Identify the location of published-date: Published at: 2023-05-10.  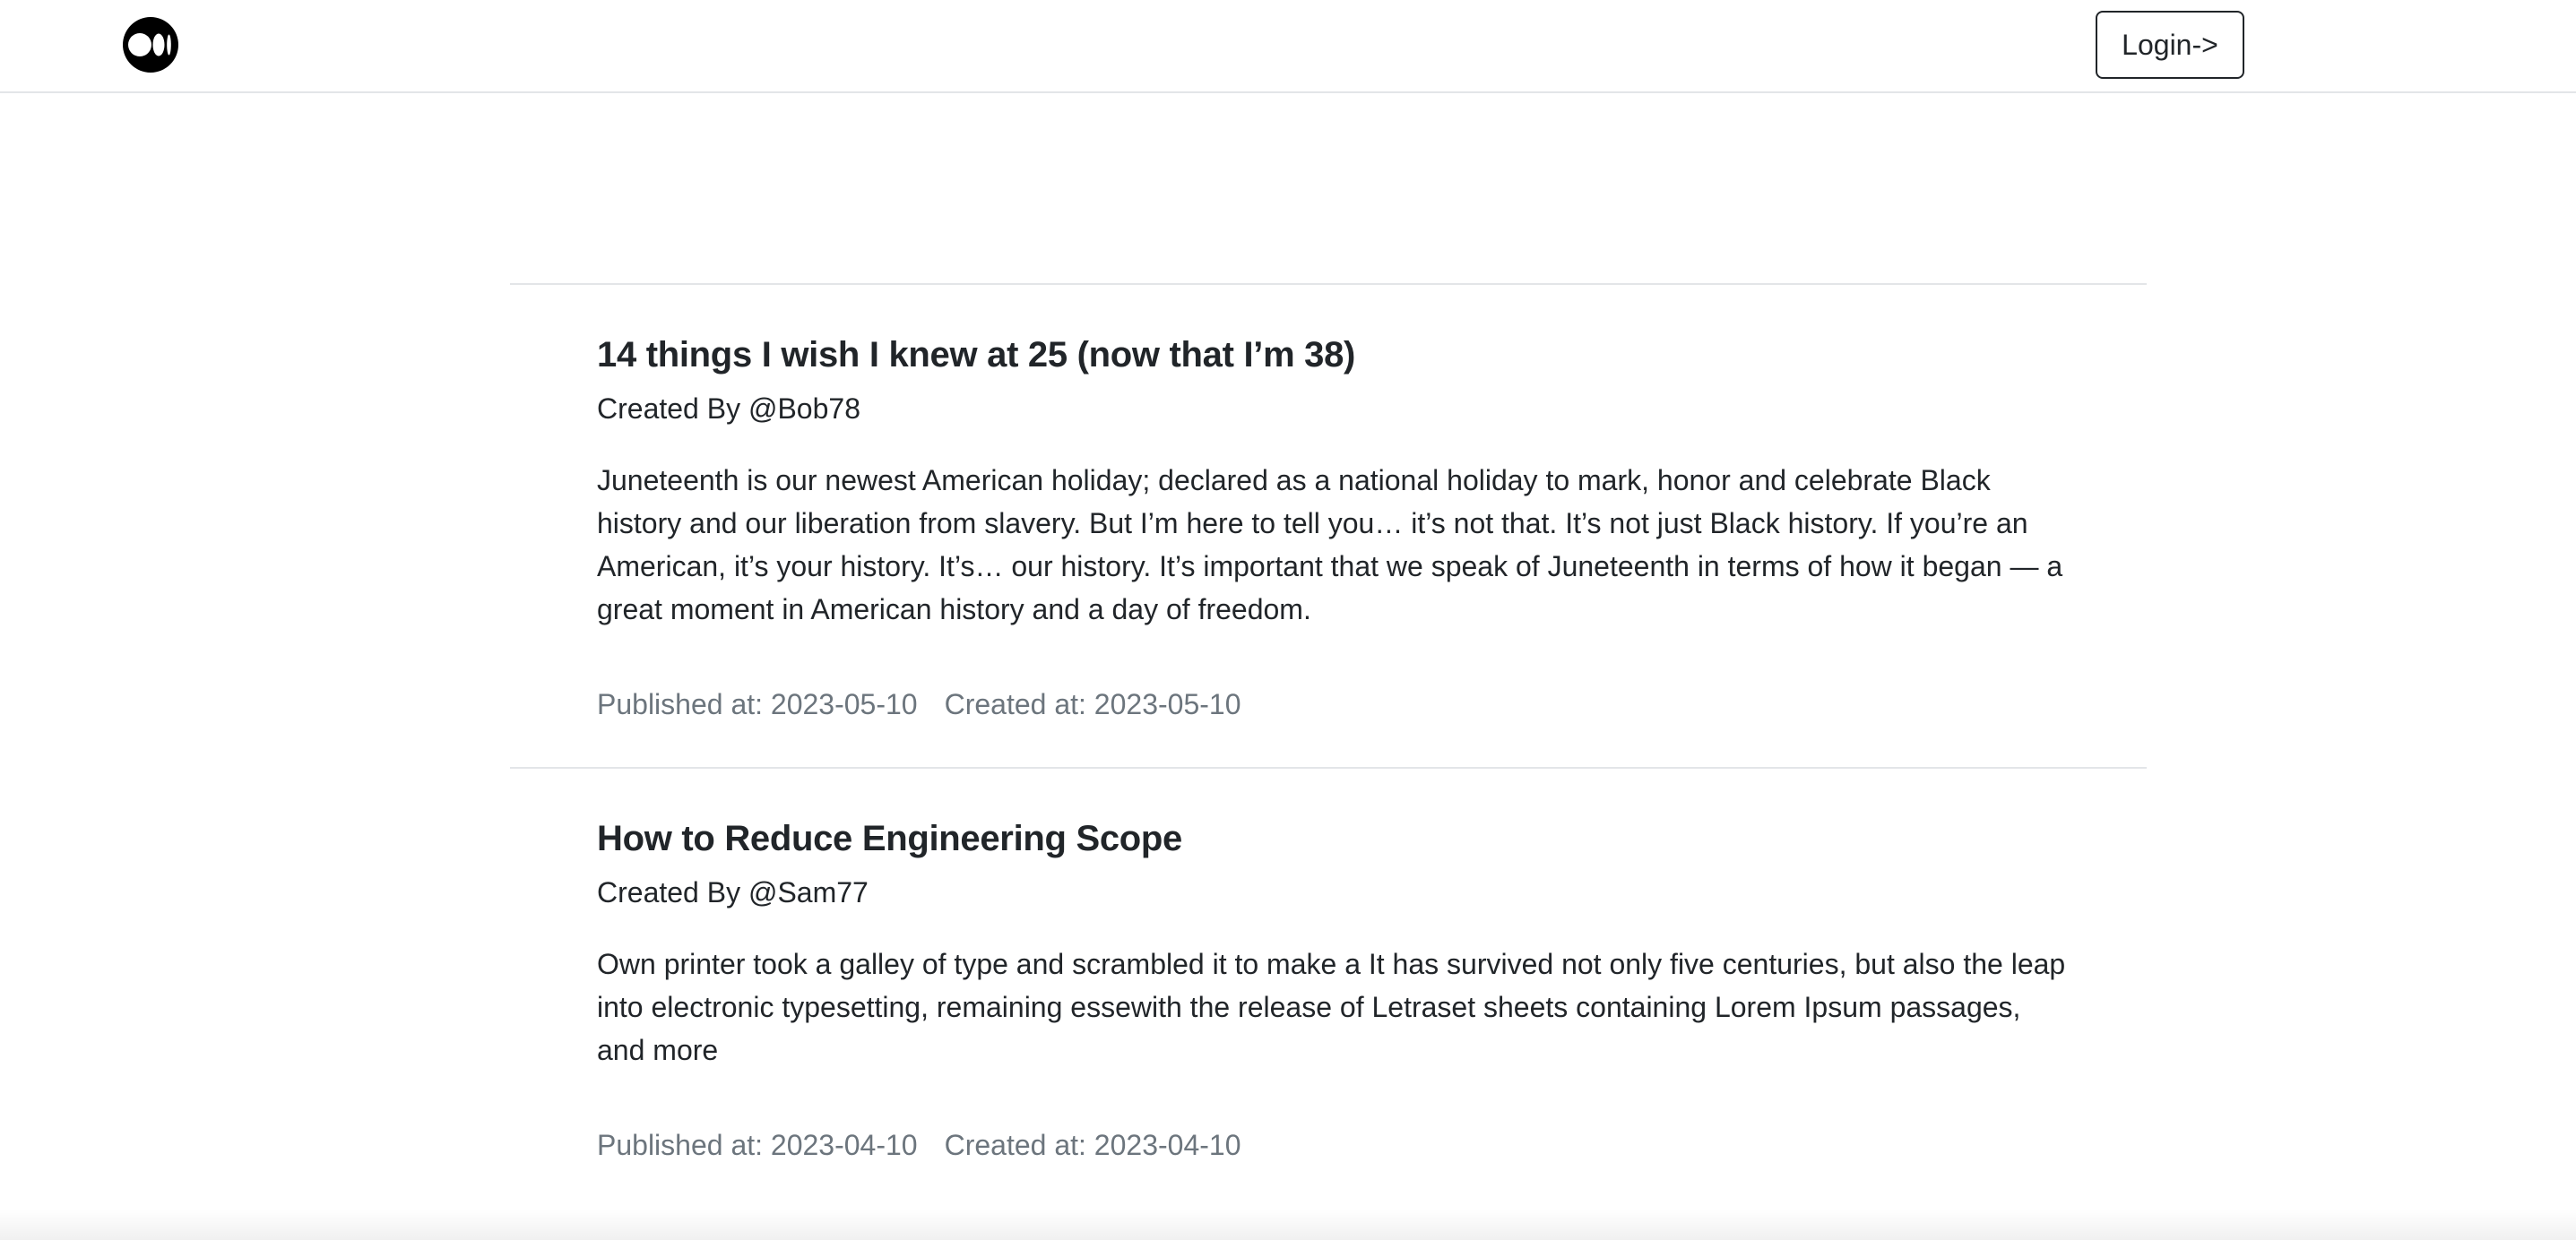
(757, 704).